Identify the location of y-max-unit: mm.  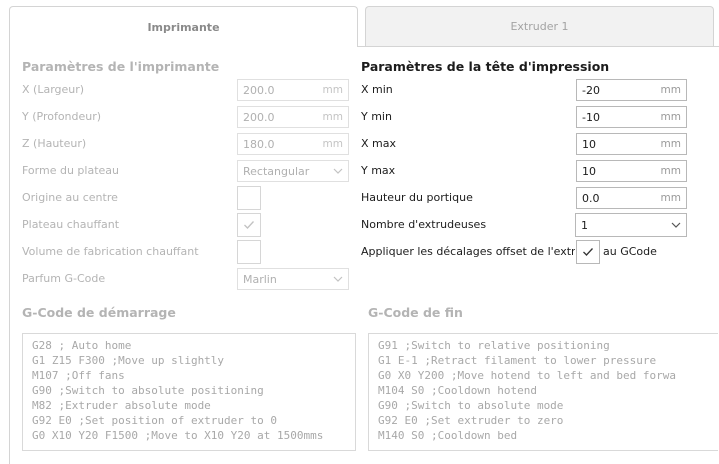
(670, 171).